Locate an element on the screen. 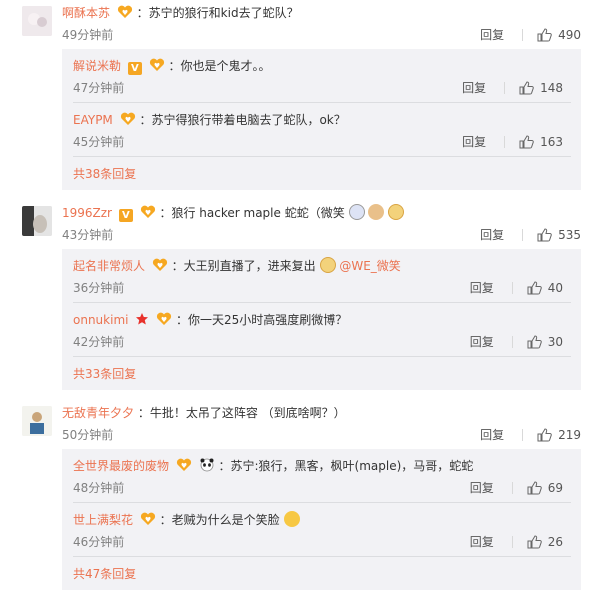 The image size is (601, 600). like-button: 219 is located at coordinates (559, 435).